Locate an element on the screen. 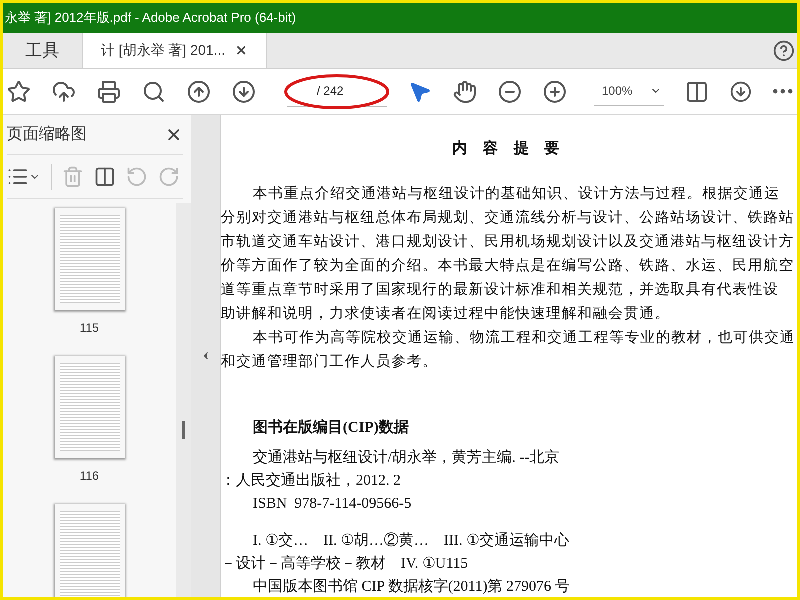  next-page-button is located at coordinates (244, 92).